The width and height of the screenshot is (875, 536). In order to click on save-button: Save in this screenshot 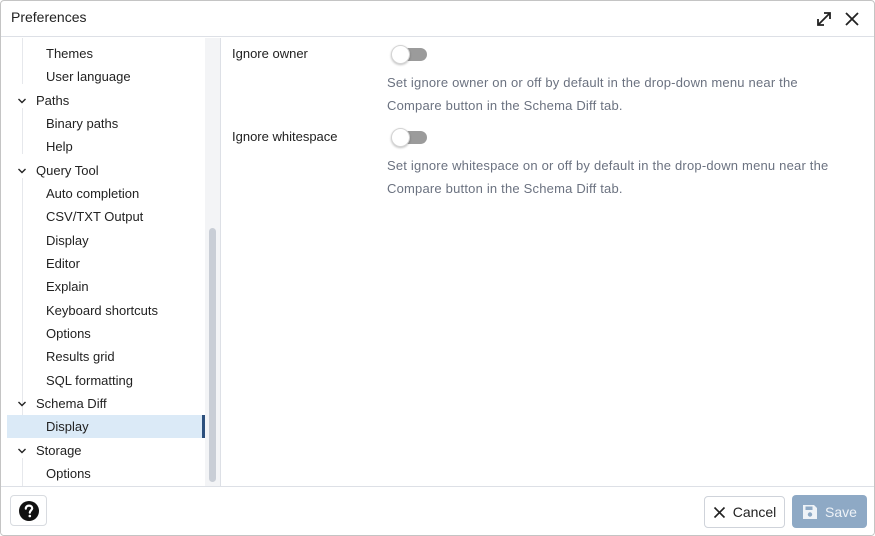, I will do `click(829, 511)`.